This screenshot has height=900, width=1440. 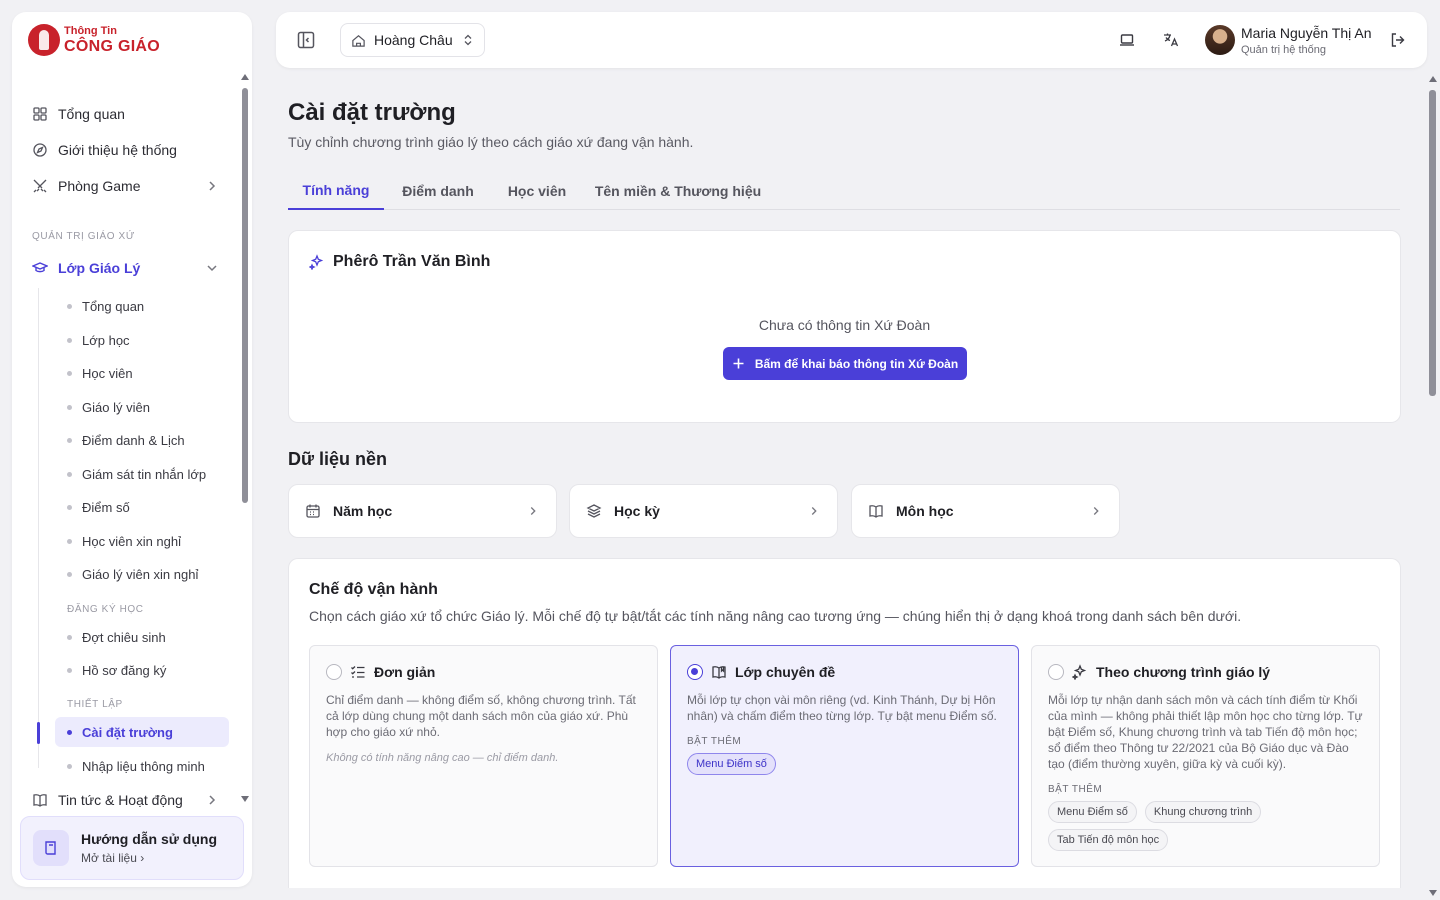 What do you see at coordinates (142, 507) in the screenshot?
I see `sub-item-scores: Điểm số` at bounding box center [142, 507].